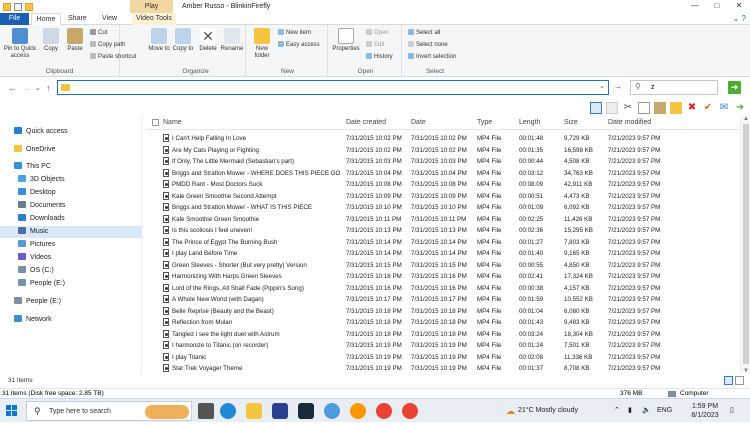 The image size is (750, 426). What do you see at coordinates (46, 19) in the screenshot?
I see `tab-home: Home` at bounding box center [46, 19].